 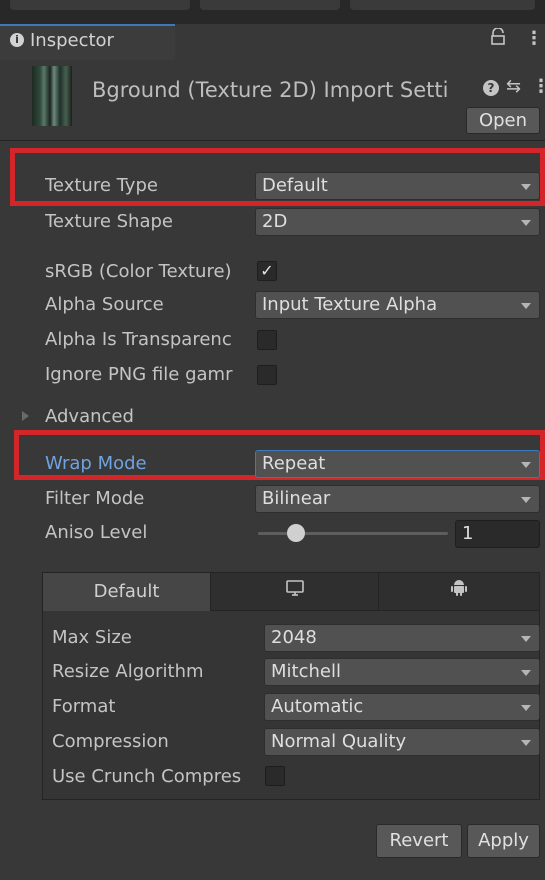 What do you see at coordinates (17, 40) in the screenshot?
I see `info-icon: i` at bounding box center [17, 40].